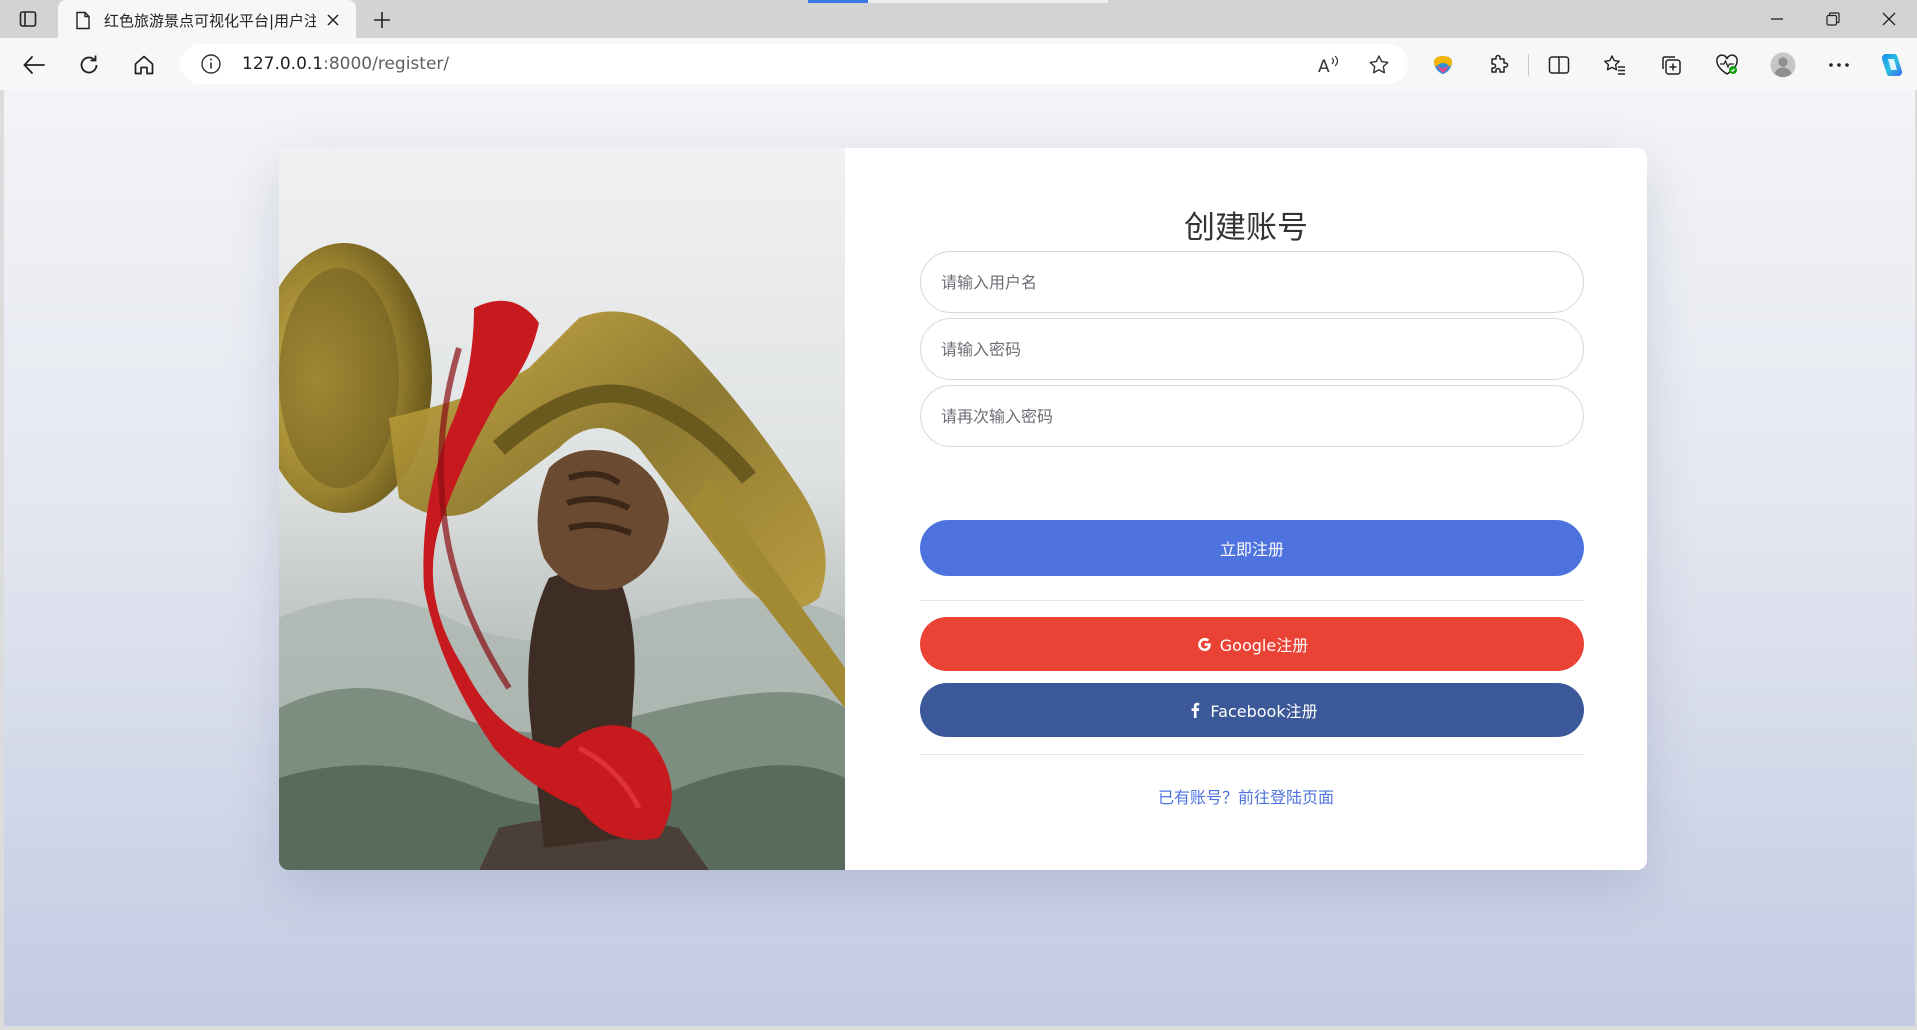 This screenshot has width=1917, height=1030. What do you see at coordinates (1252, 754) in the screenshot?
I see `divider-bottom` at bounding box center [1252, 754].